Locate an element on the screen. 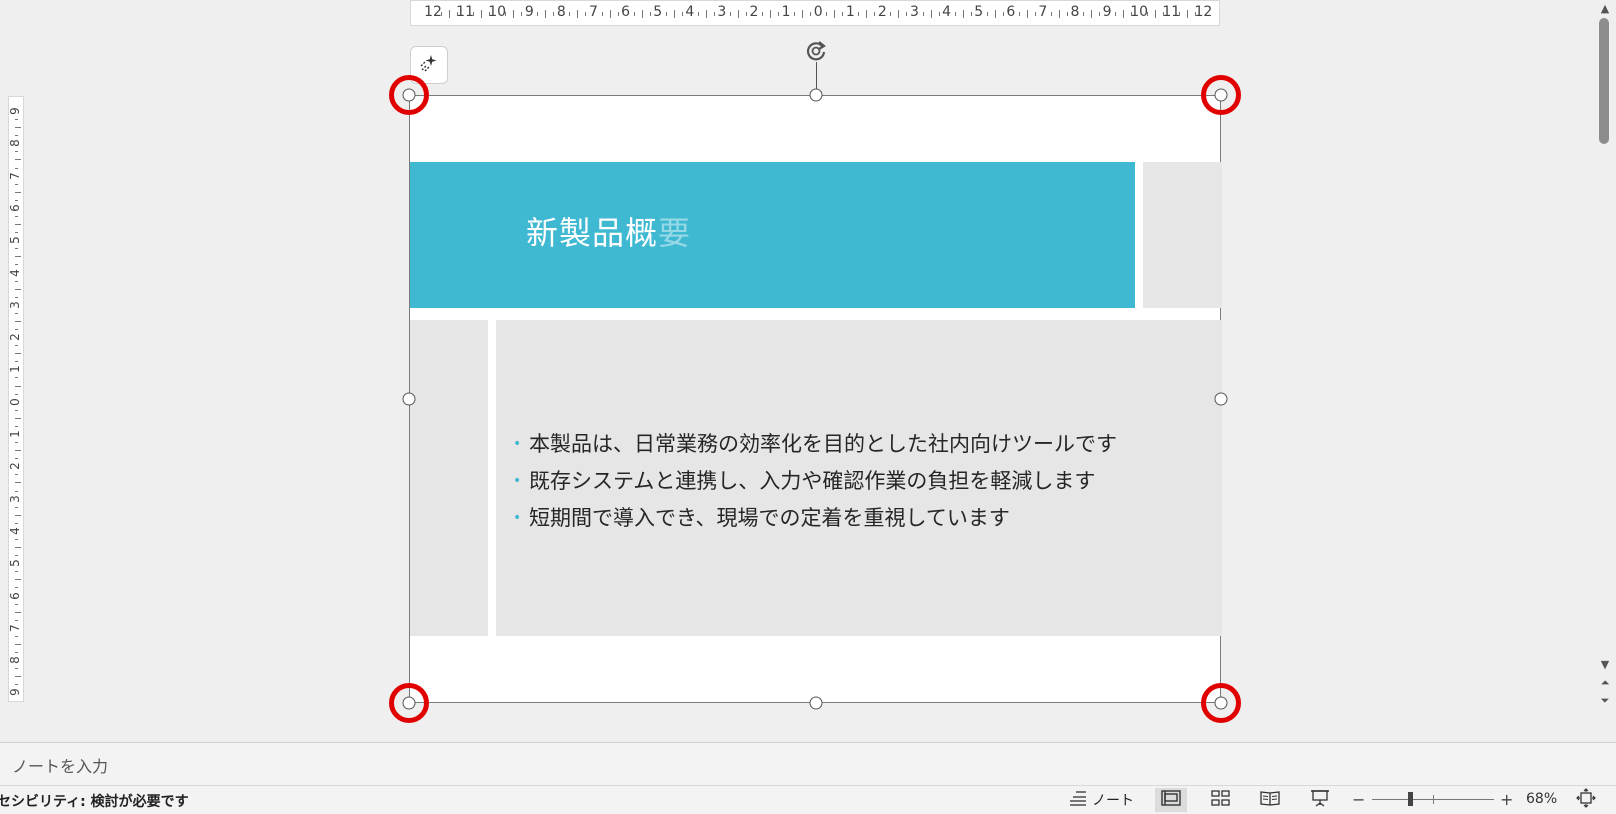 This screenshot has width=1616, height=814. resize-handle-left is located at coordinates (409, 399).